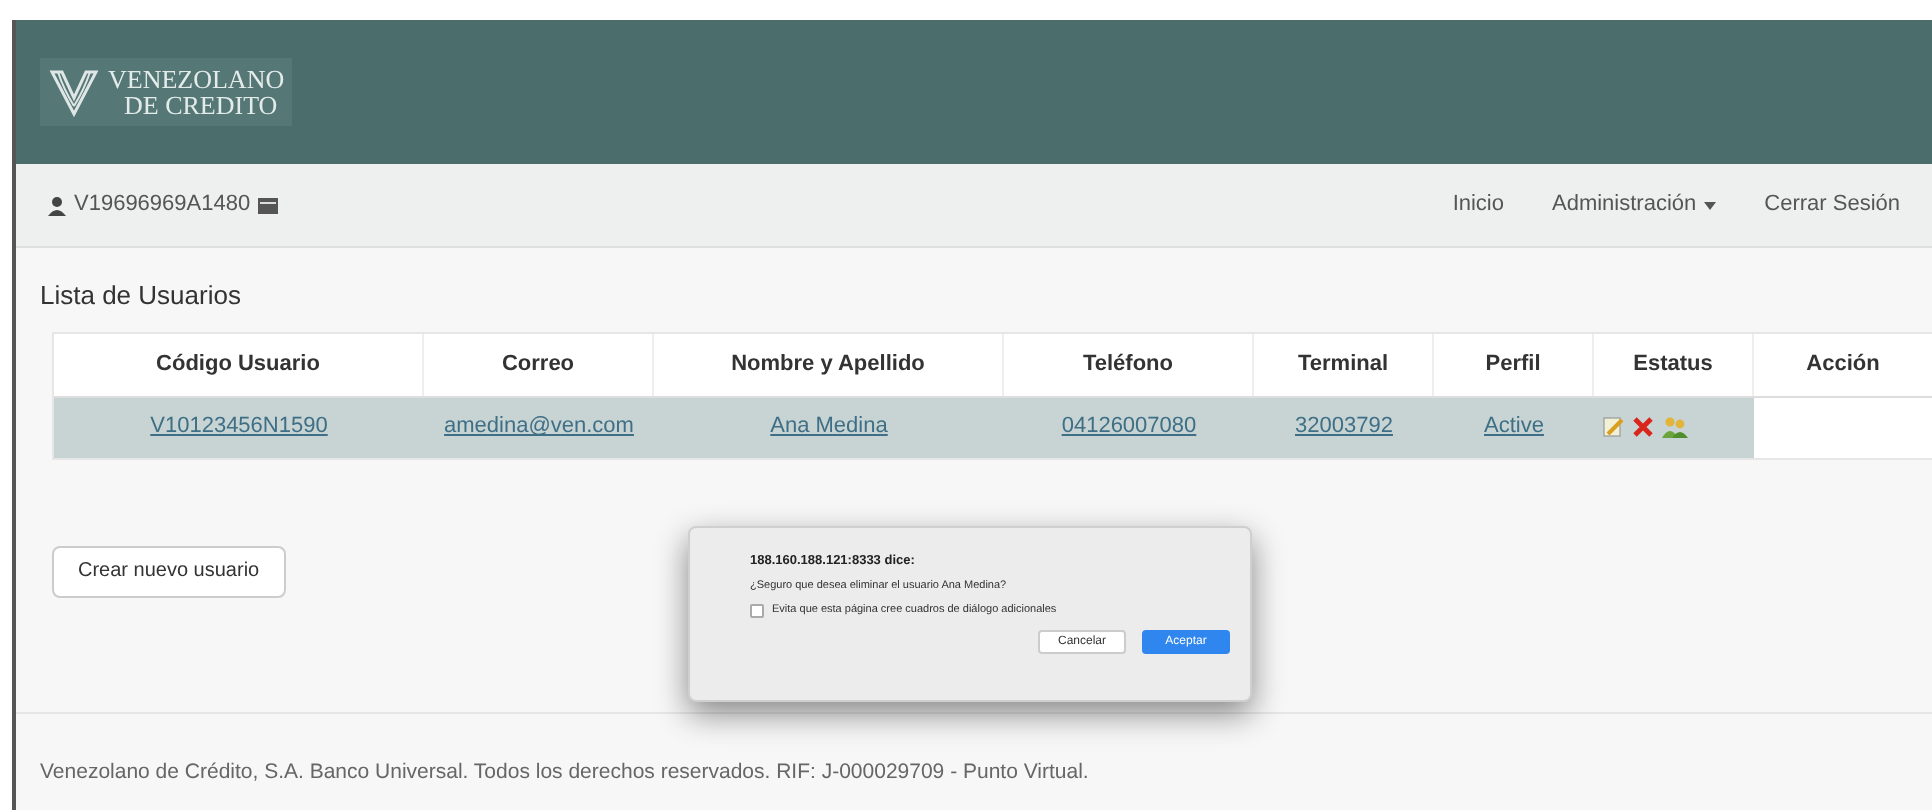  Describe the element at coordinates (1674, 364) in the screenshot. I see `column-header: Estatus` at that location.